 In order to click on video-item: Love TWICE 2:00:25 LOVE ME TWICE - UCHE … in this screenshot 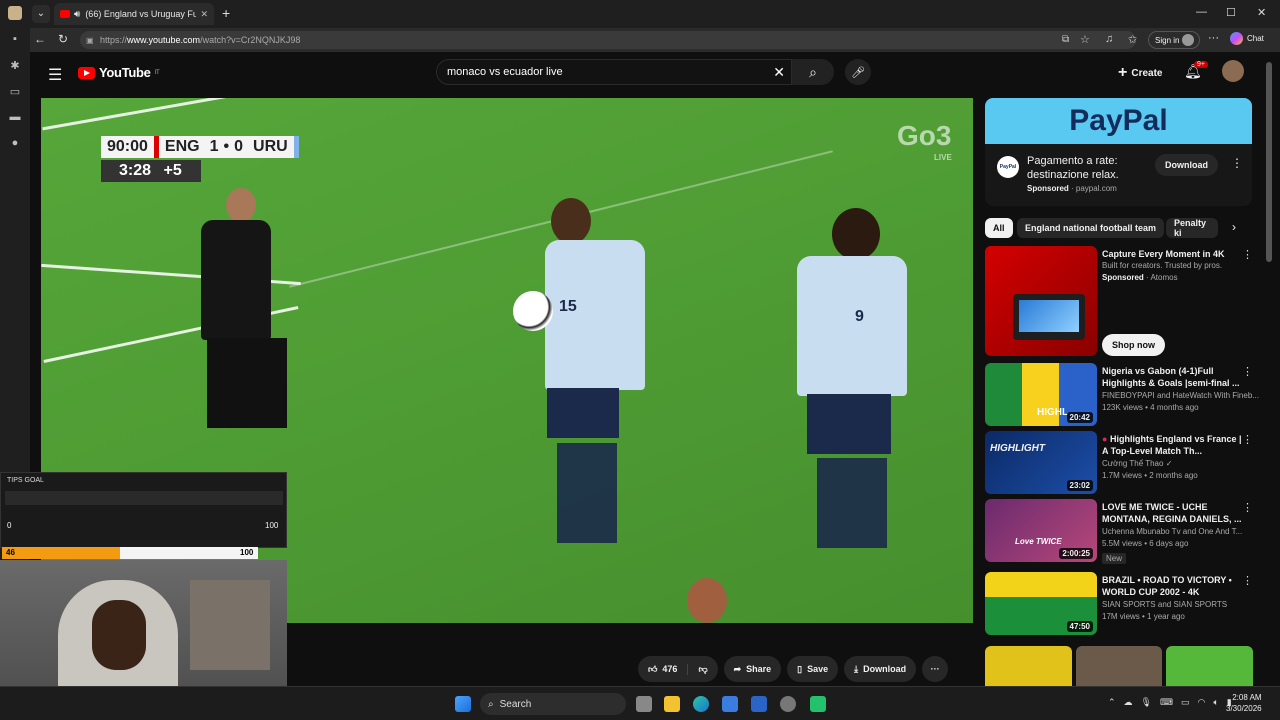, I will do `click(1120, 531)`.